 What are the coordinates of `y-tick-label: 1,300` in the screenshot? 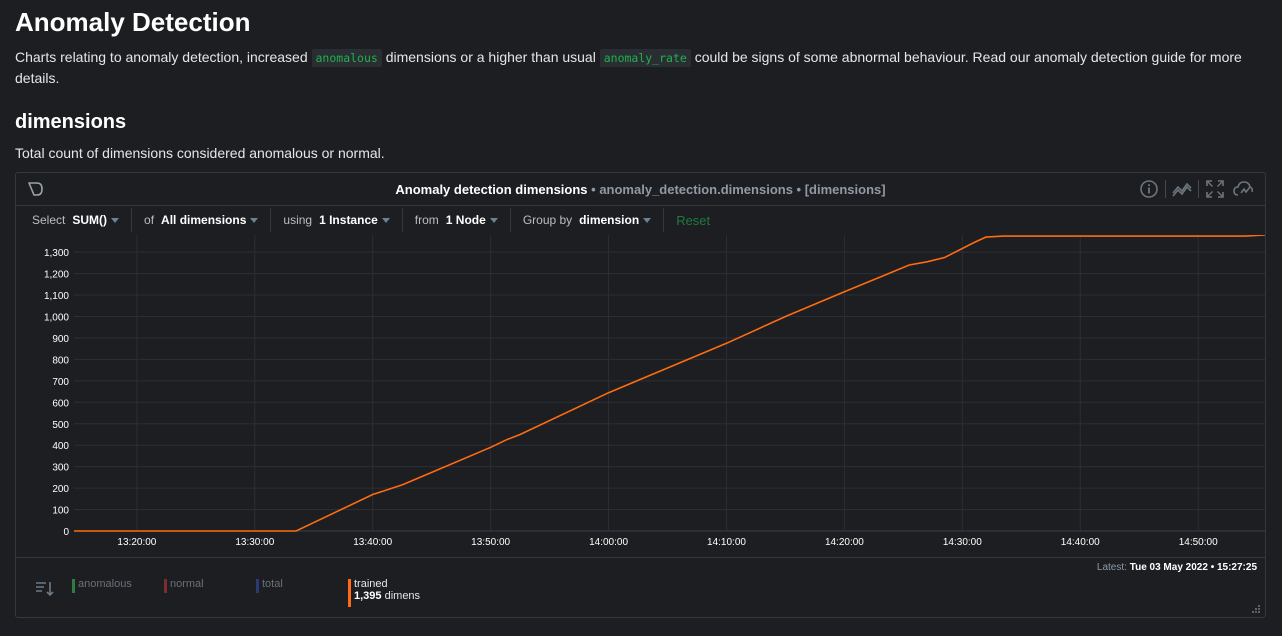 It's located at (56, 253).